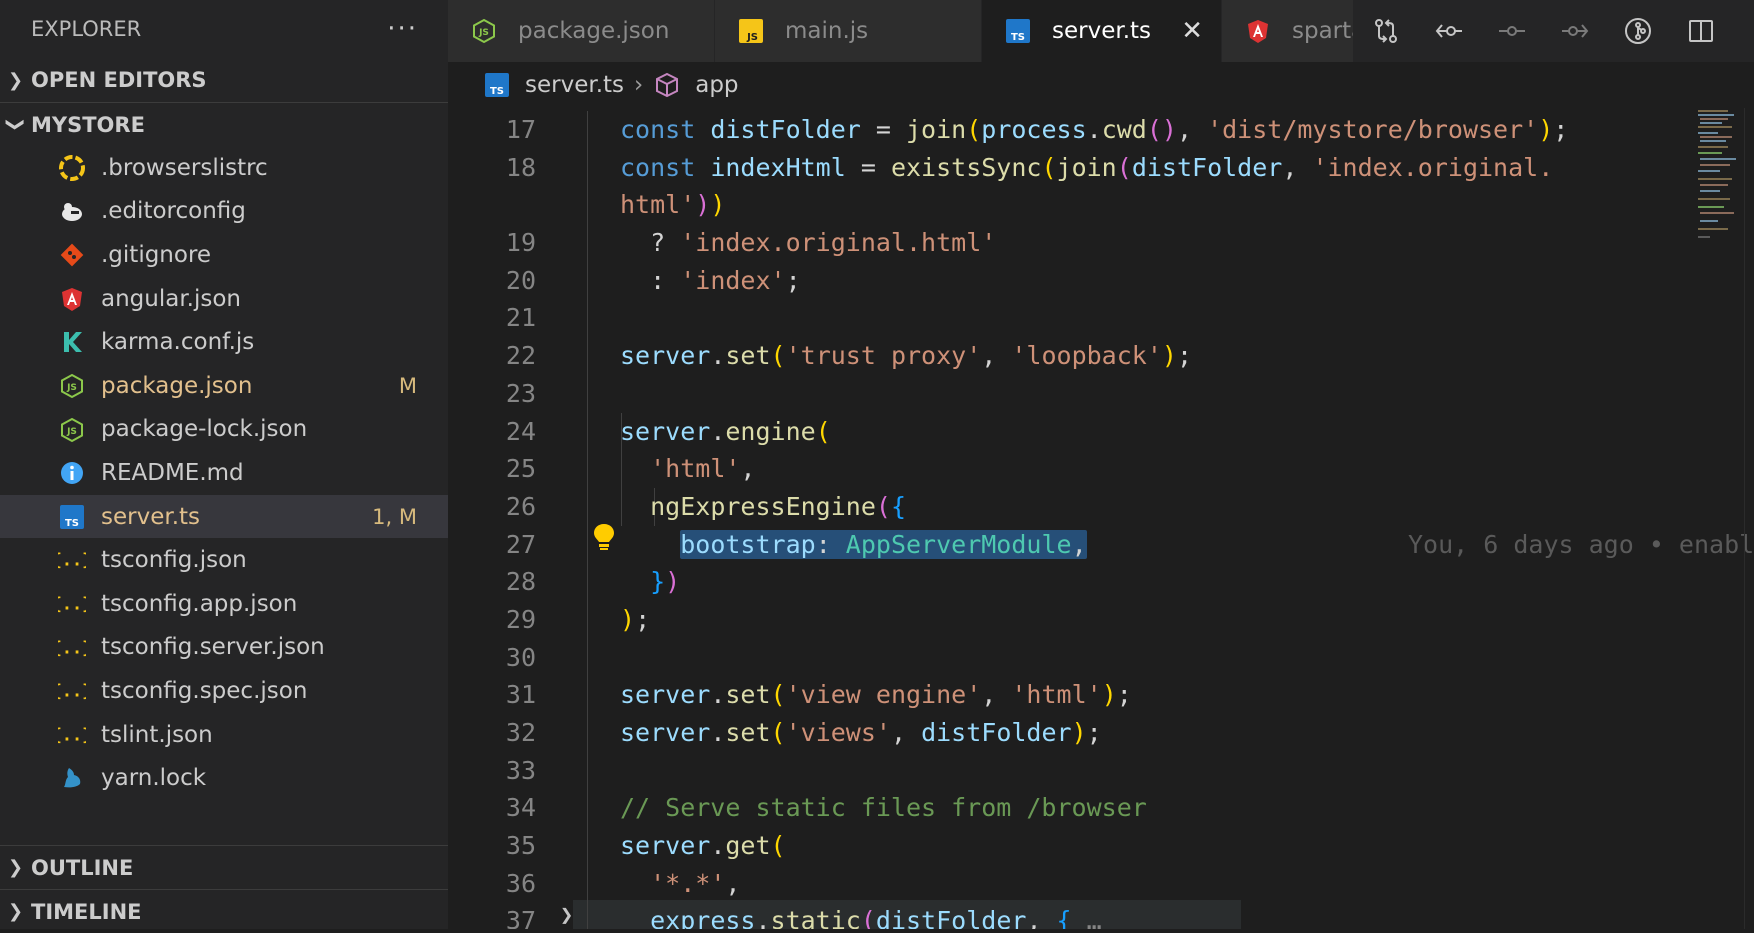 This screenshot has width=1754, height=933. Describe the element at coordinates (224, 778) in the screenshot. I see `file-item: yarn.lock` at that location.